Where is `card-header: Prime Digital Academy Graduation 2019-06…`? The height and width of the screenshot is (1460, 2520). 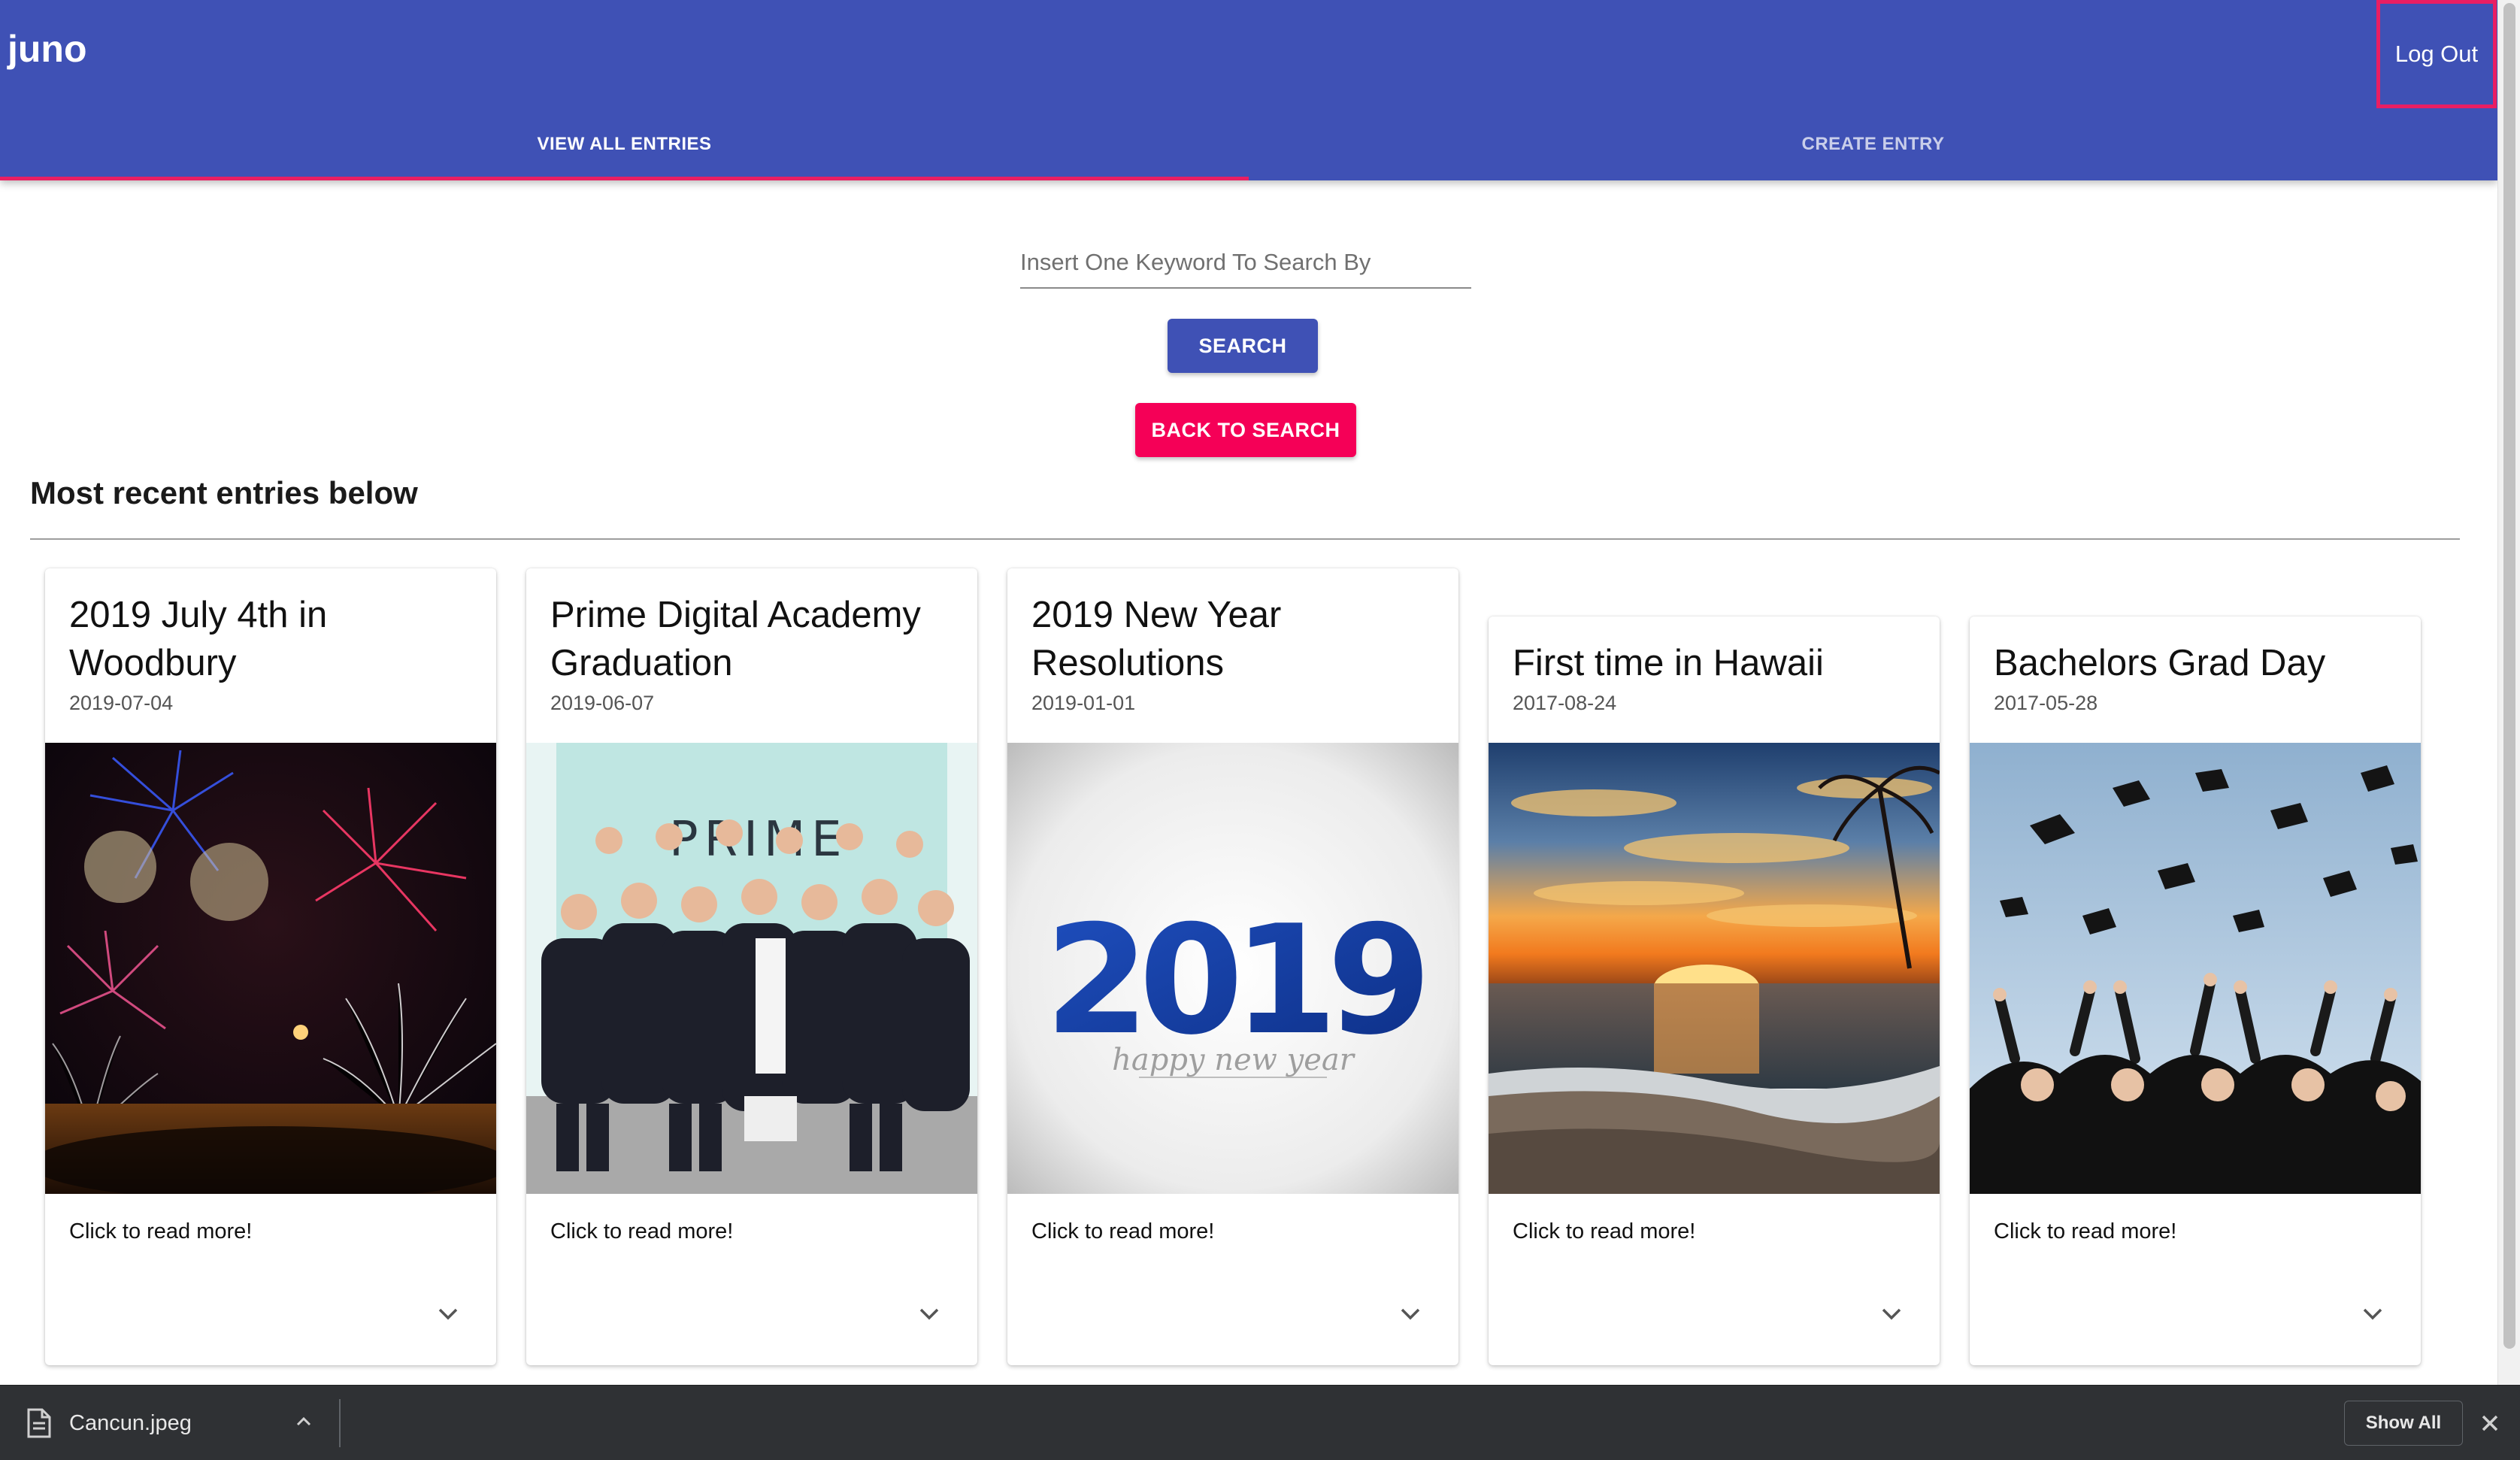
card-header: Prime Digital Academy Graduation 2019-06… is located at coordinates (752, 653).